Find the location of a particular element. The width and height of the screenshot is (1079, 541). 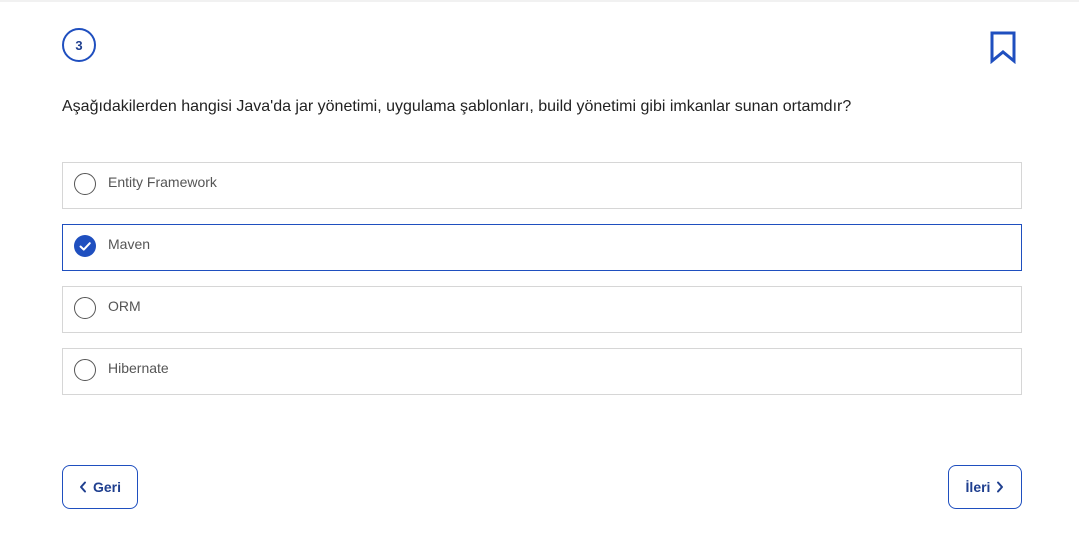

radio-checked-icon is located at coordinates (85, 246).